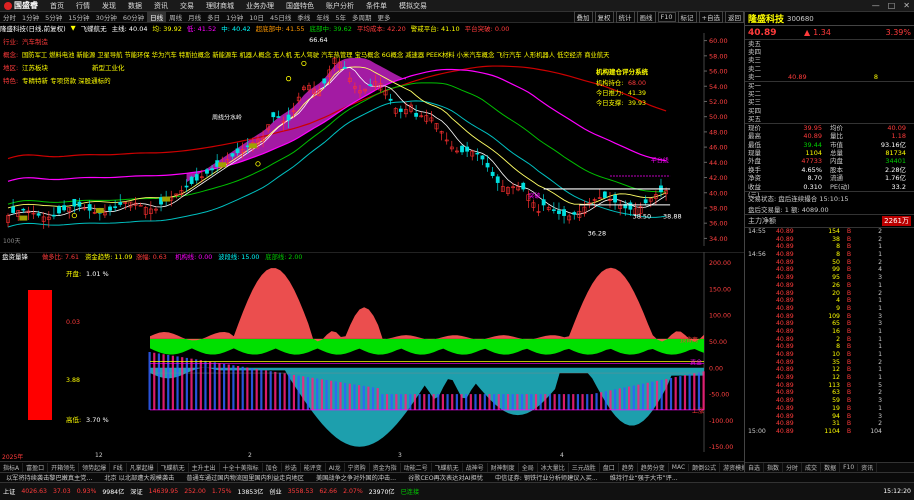 Image resolution: width=914 pixels, height=500 pixels. I want to click on histogram-bar, so click(261, 389).